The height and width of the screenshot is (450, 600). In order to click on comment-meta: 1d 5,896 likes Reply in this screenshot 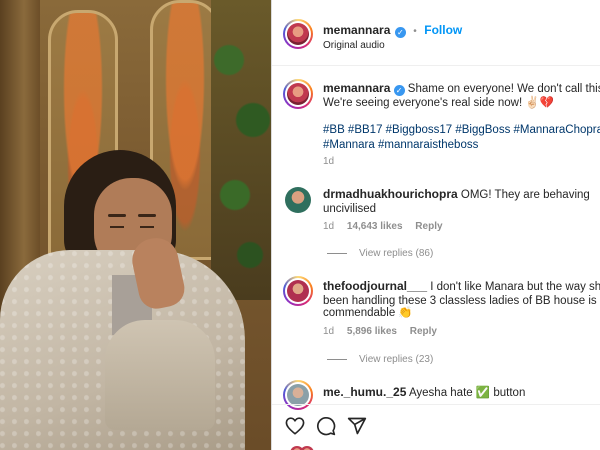, I will do `click(380, 331)`.